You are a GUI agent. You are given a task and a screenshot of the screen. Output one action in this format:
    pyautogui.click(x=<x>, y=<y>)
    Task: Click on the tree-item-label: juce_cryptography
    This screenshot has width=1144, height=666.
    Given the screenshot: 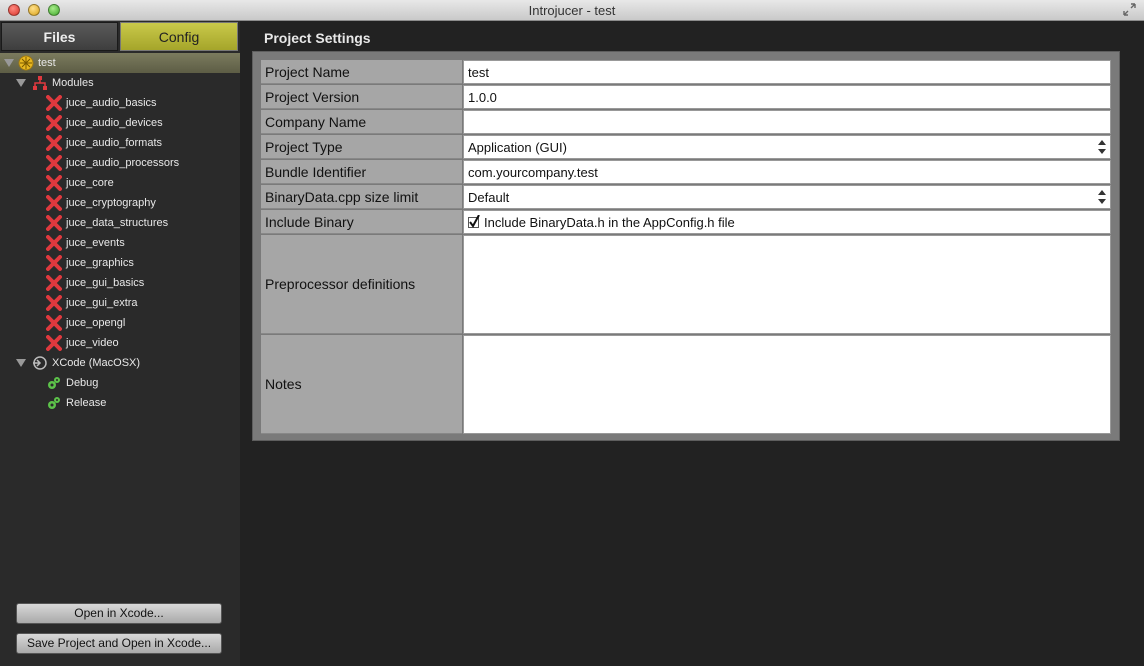 What is the action you would take?
    pyautogui.click(x=111, y=203)
    